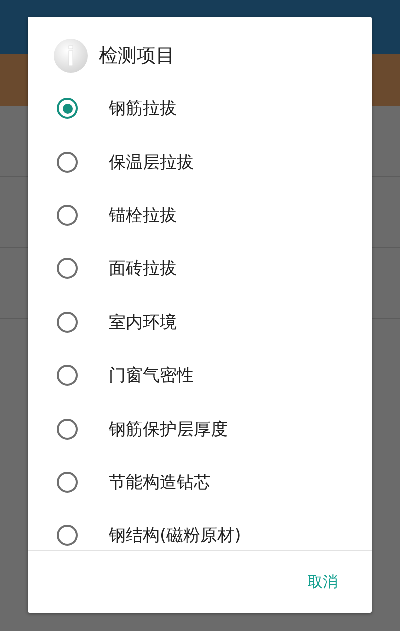 The width and height of the screenshot is (400, 631). I want to click on radio-option: 室内环境, so click(200, 322).